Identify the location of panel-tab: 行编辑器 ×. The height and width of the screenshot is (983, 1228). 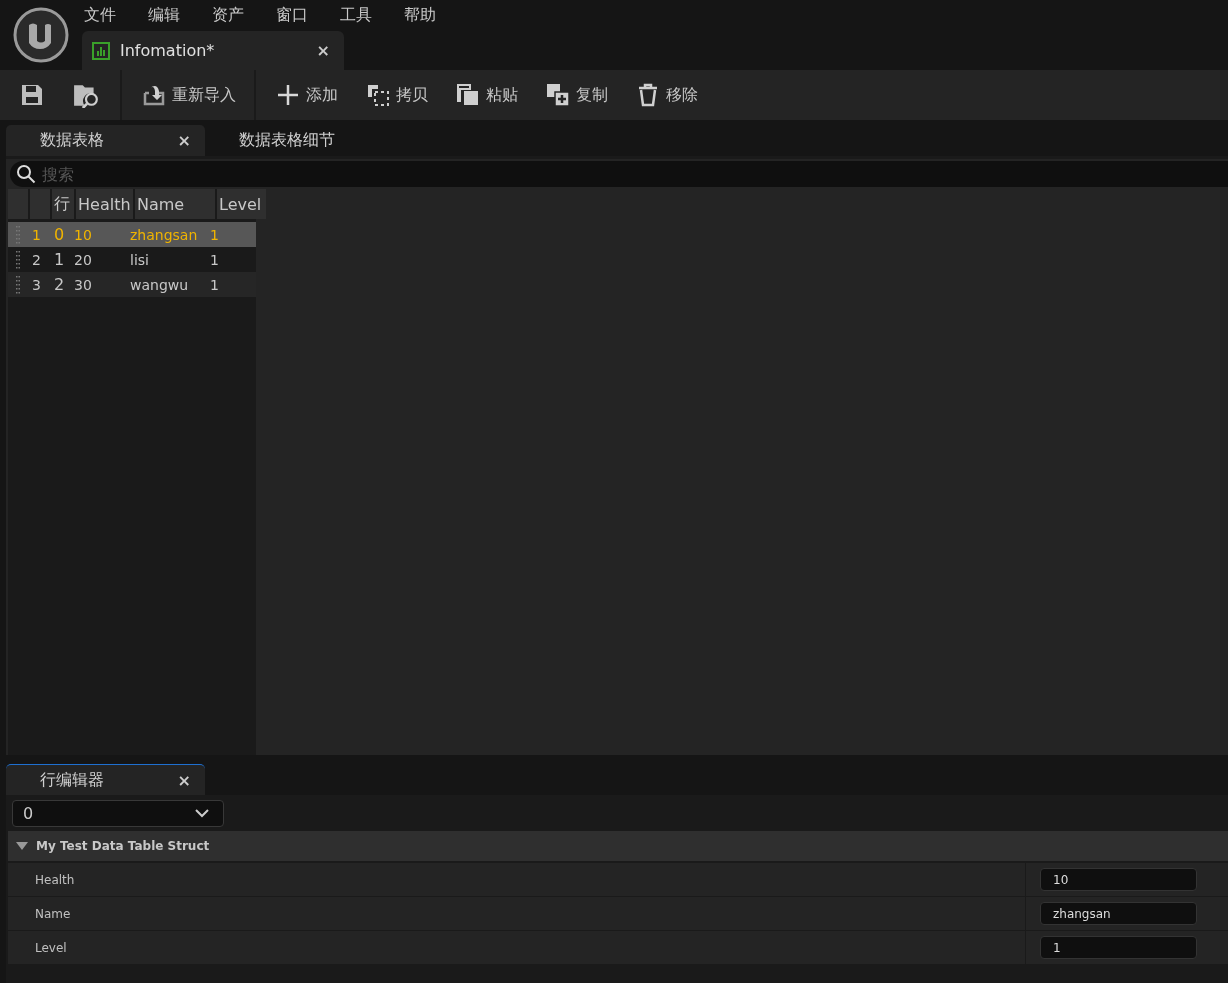
(105, 779).